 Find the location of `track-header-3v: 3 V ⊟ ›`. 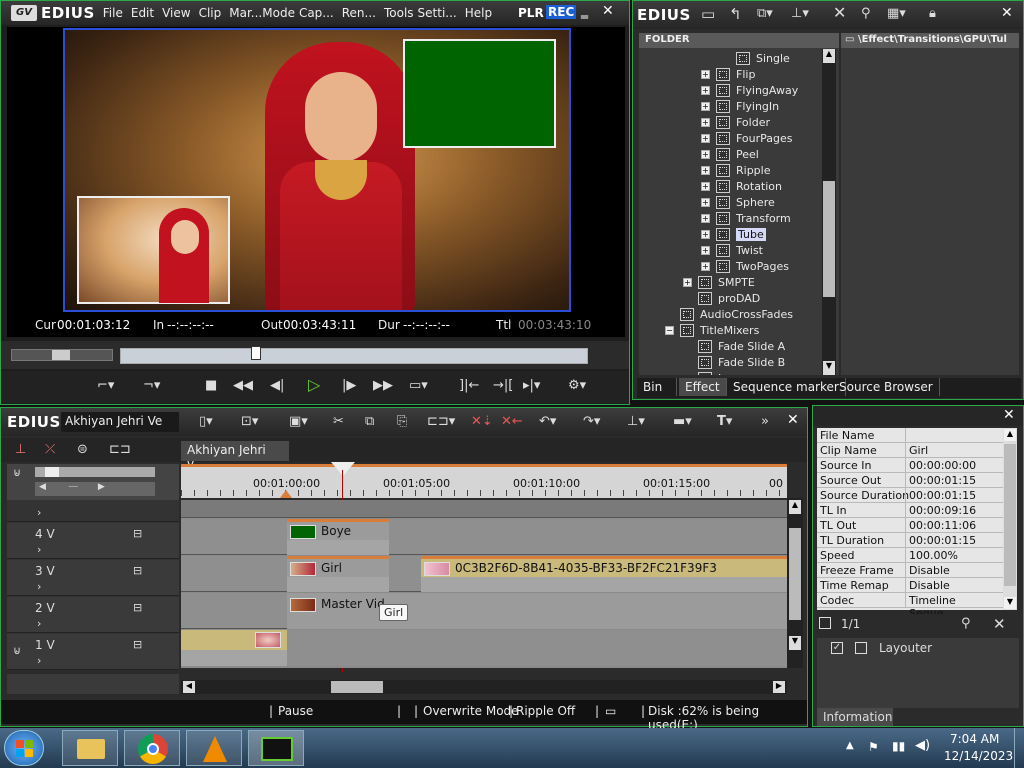

track-header-3v: 3 V ⊟ › is located at coordinates (93, 578).